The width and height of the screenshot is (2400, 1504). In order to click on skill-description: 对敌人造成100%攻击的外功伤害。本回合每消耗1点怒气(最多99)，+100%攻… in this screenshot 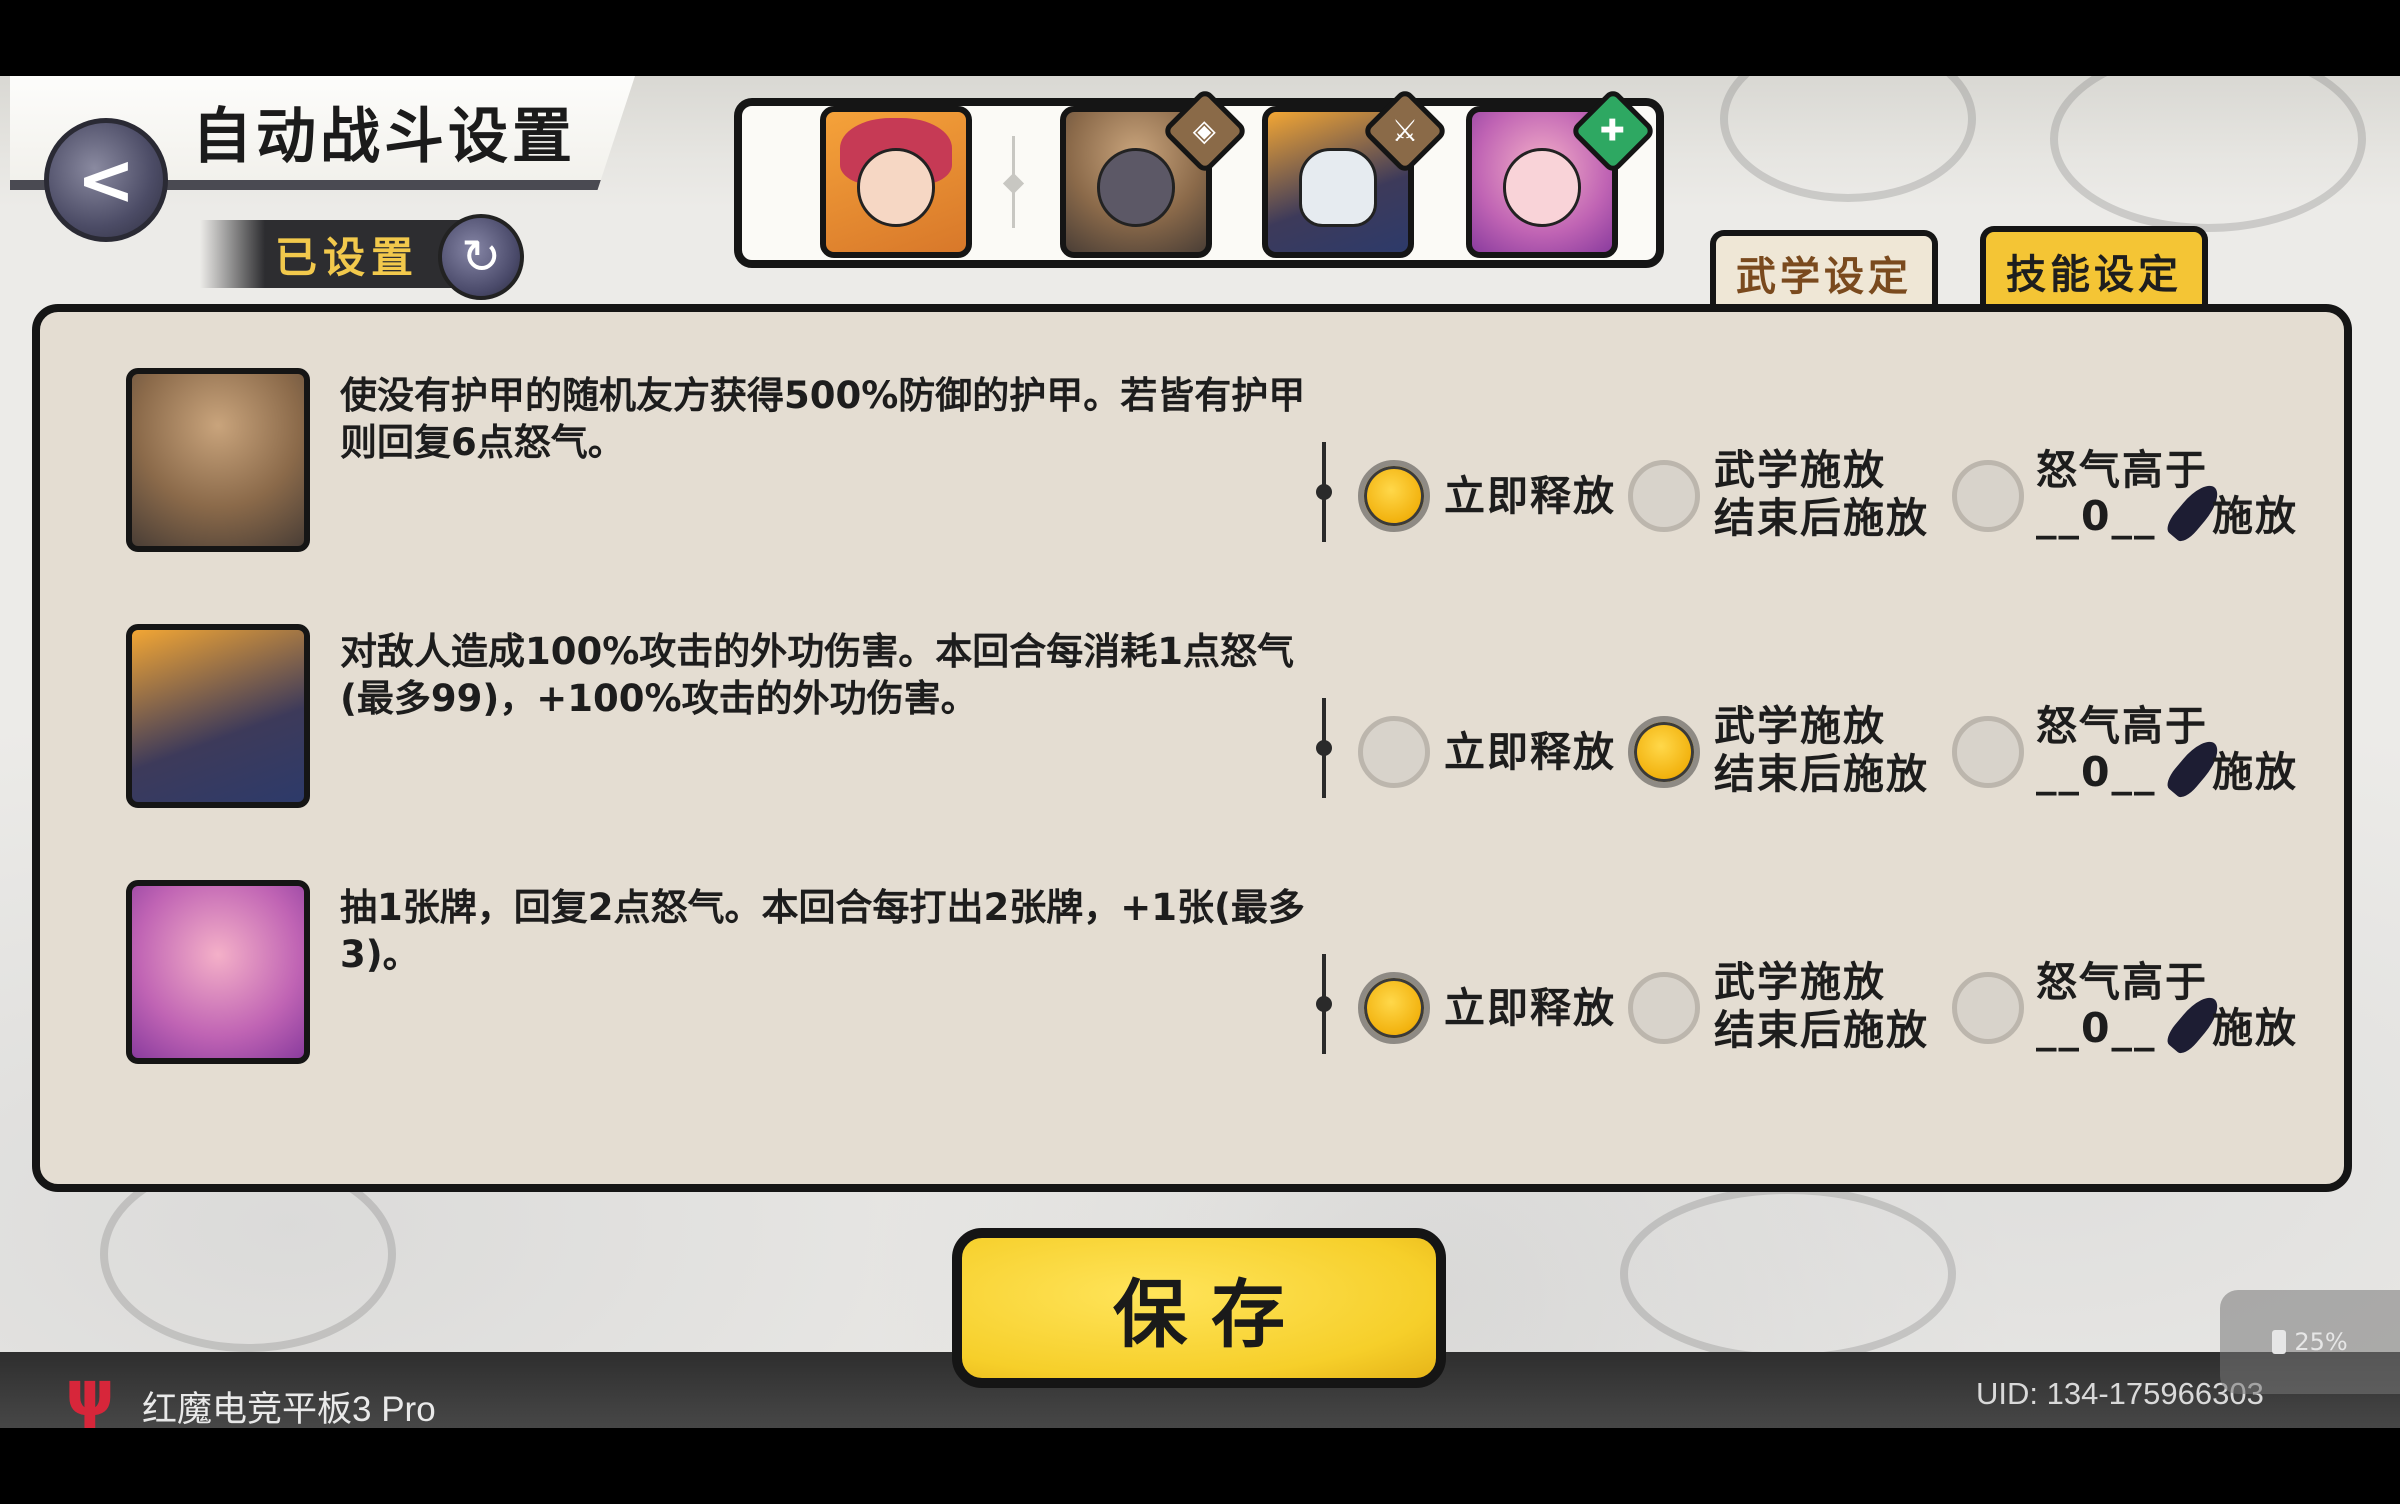, I will do `click(817, 675)`.